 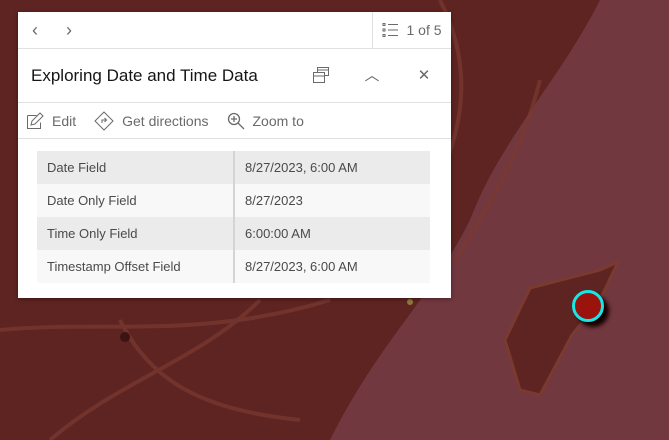 What do you see at coordinates (278, 120) in the screenshot?
I see `zoom-to-label: Zoom to` at bounding box center [278, 120].